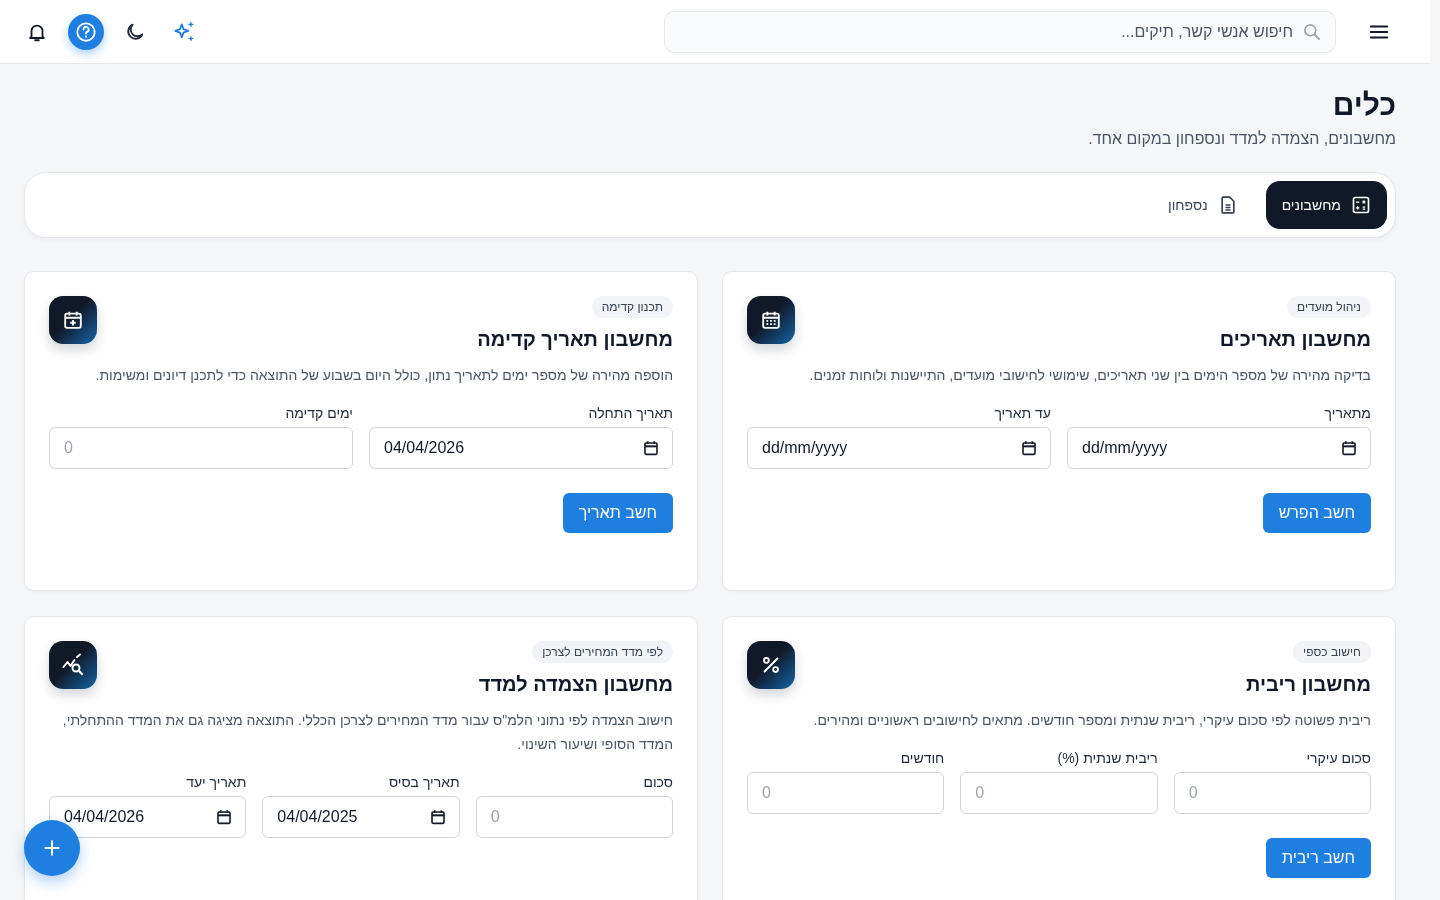  I want to click on page-subtitle: מחשבונים, הצמדה למדד ונספחון במקום אחד., so click(1241, 139).